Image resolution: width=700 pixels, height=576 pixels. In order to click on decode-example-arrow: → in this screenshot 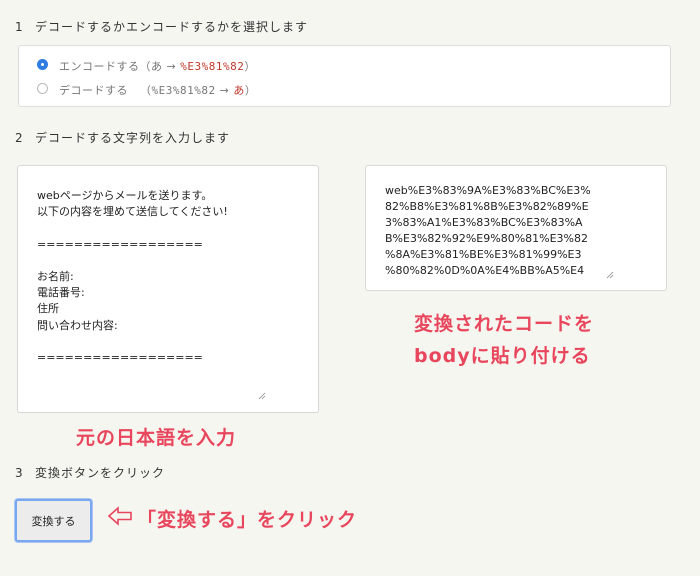, I will do `click(224, 90)`.